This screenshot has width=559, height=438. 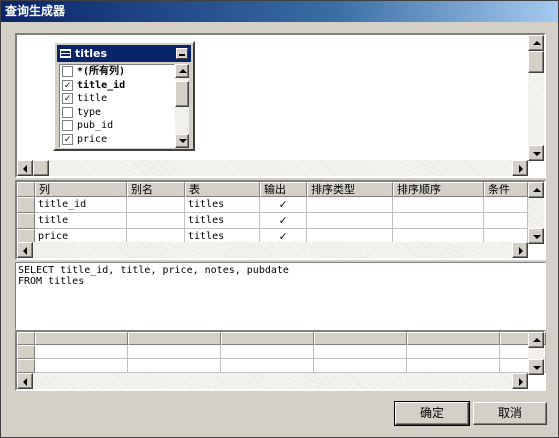 What do you see at coordinates (536, 109) in the screenshot?
I see `diagram-scroll-vtrack` at bounding box center [536, 109].